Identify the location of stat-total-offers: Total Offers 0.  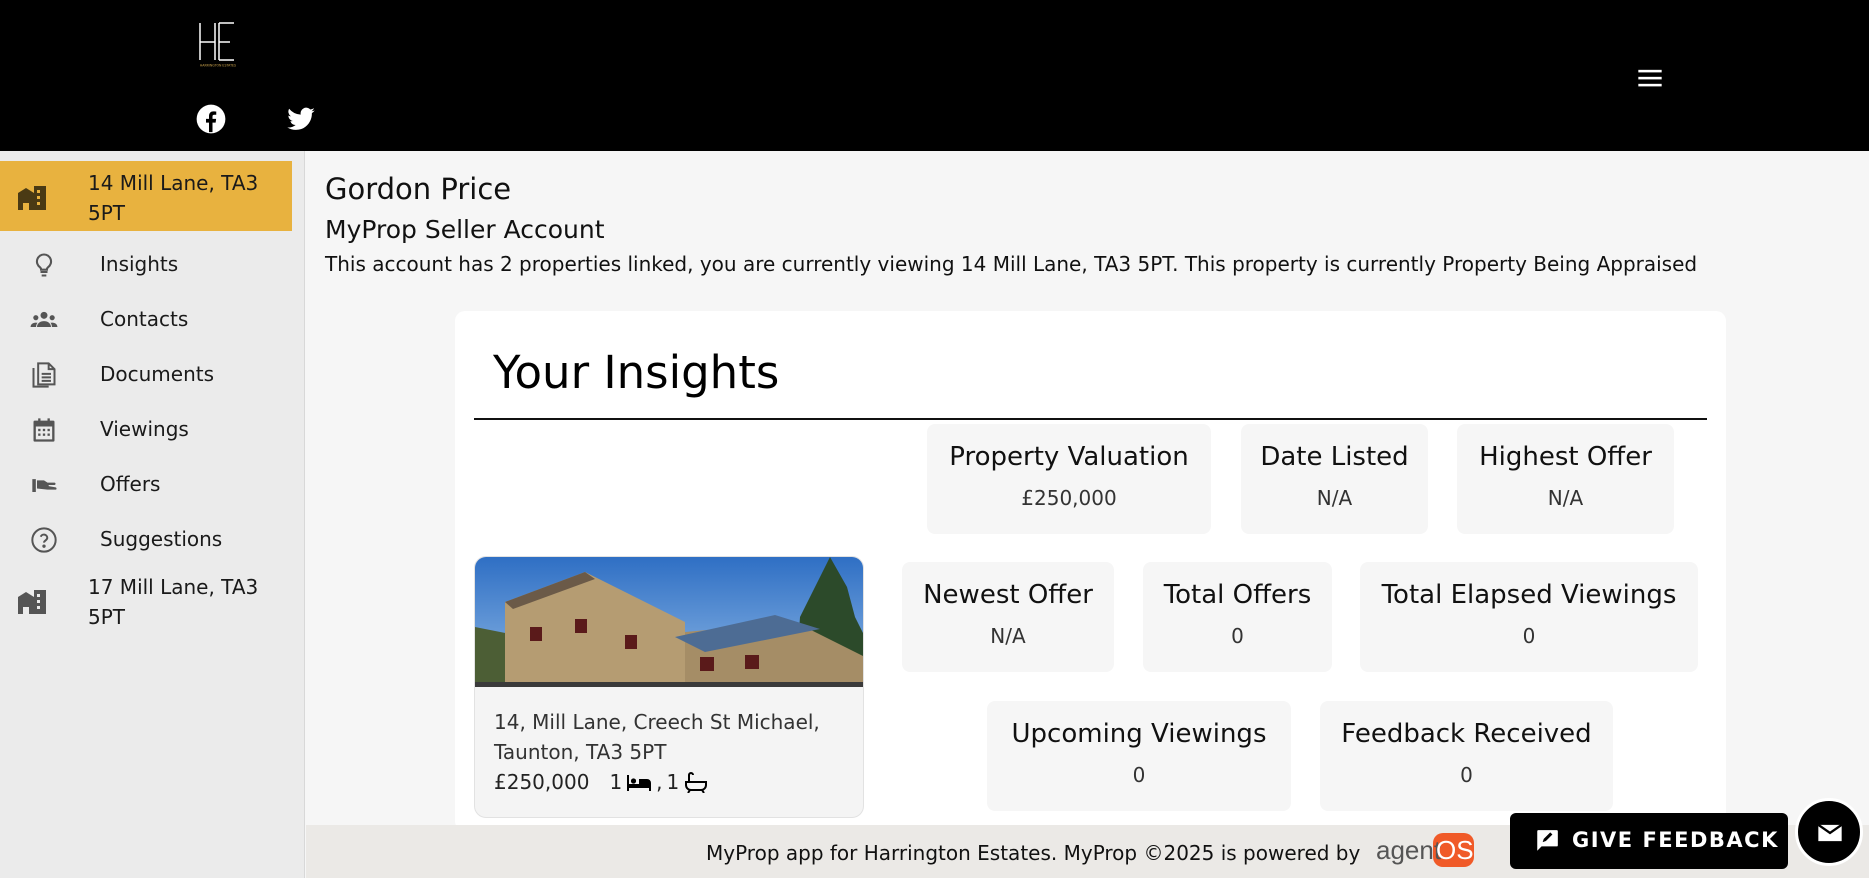
(1237, 617).